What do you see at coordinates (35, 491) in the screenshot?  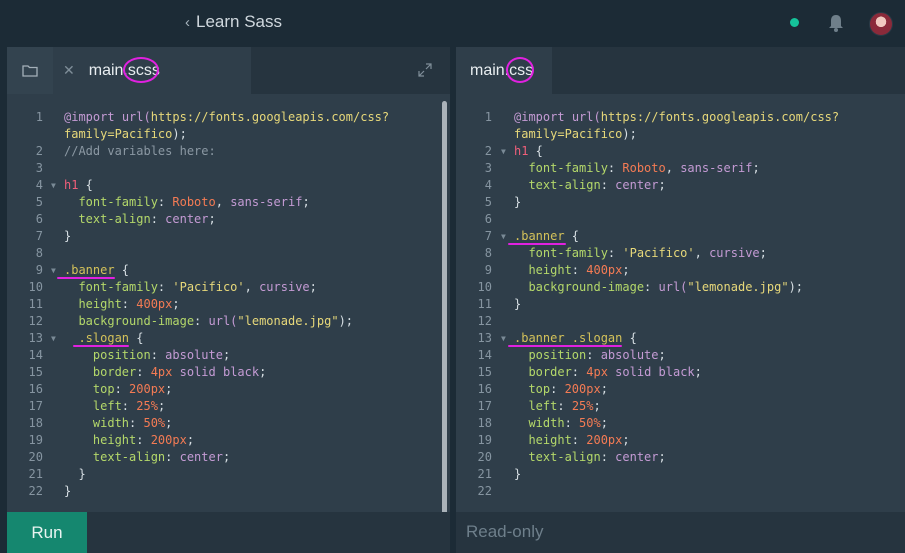 I see `line-number: 22` at bounding box center [35, 491].